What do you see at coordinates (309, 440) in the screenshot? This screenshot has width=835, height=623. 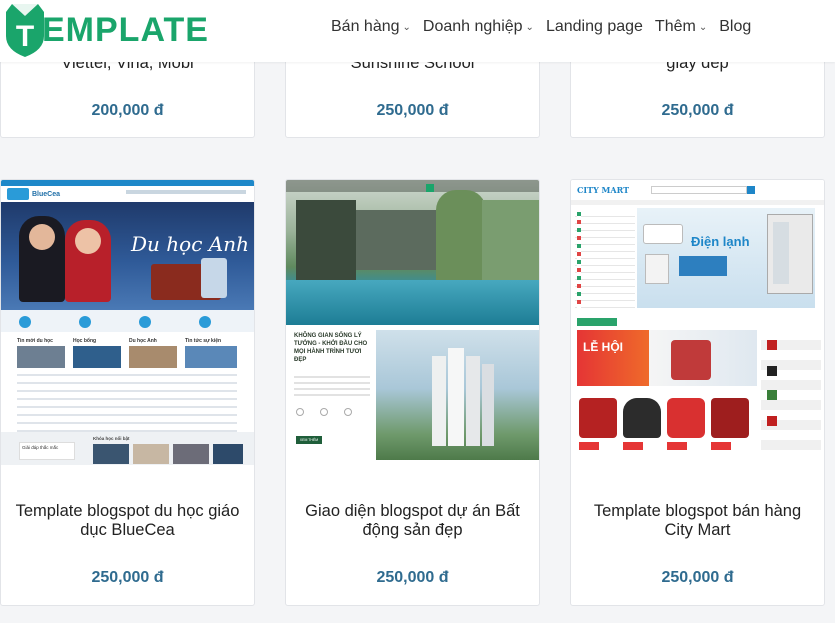 I see `thumb-button: XEM THÊM` at bounding box center [309, 440].